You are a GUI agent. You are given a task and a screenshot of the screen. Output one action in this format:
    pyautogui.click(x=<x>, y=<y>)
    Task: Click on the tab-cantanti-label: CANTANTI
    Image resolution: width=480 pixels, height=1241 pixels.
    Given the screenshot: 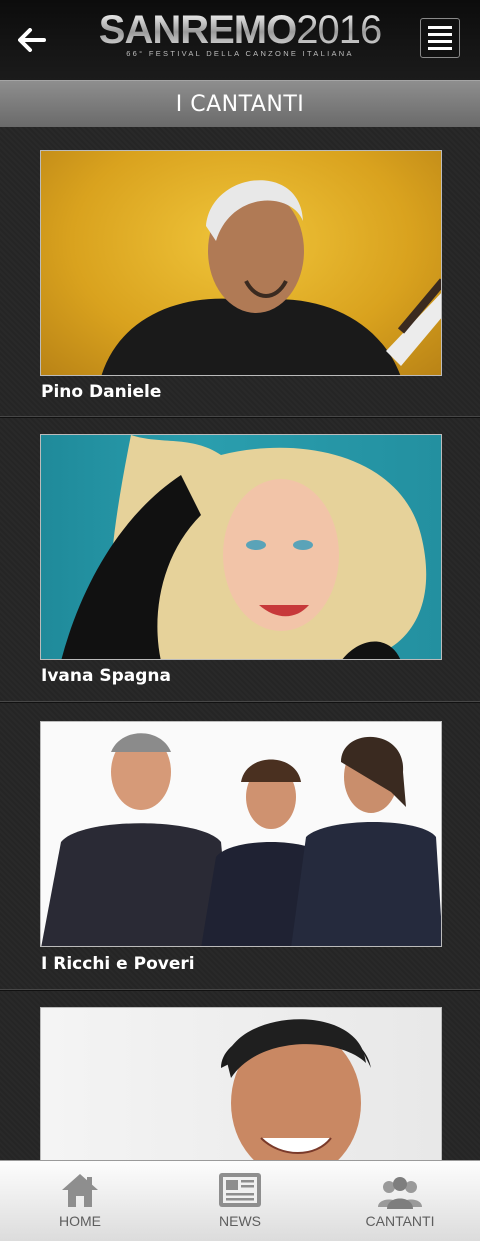 What is the action you would take?
    pyautogui.click(x=400, y=1221)
    